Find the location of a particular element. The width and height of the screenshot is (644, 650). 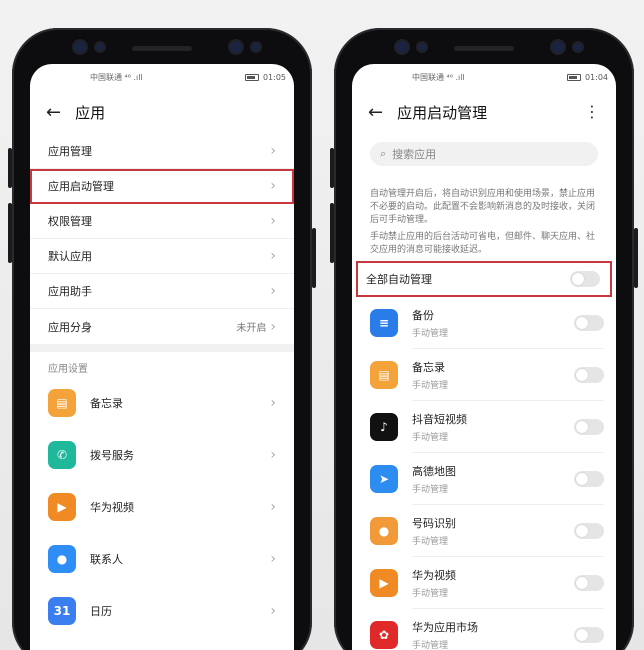

status-bar: 中国联通 ⁴⁶ .ıll 01:05 is located at coordinates (162, 77).